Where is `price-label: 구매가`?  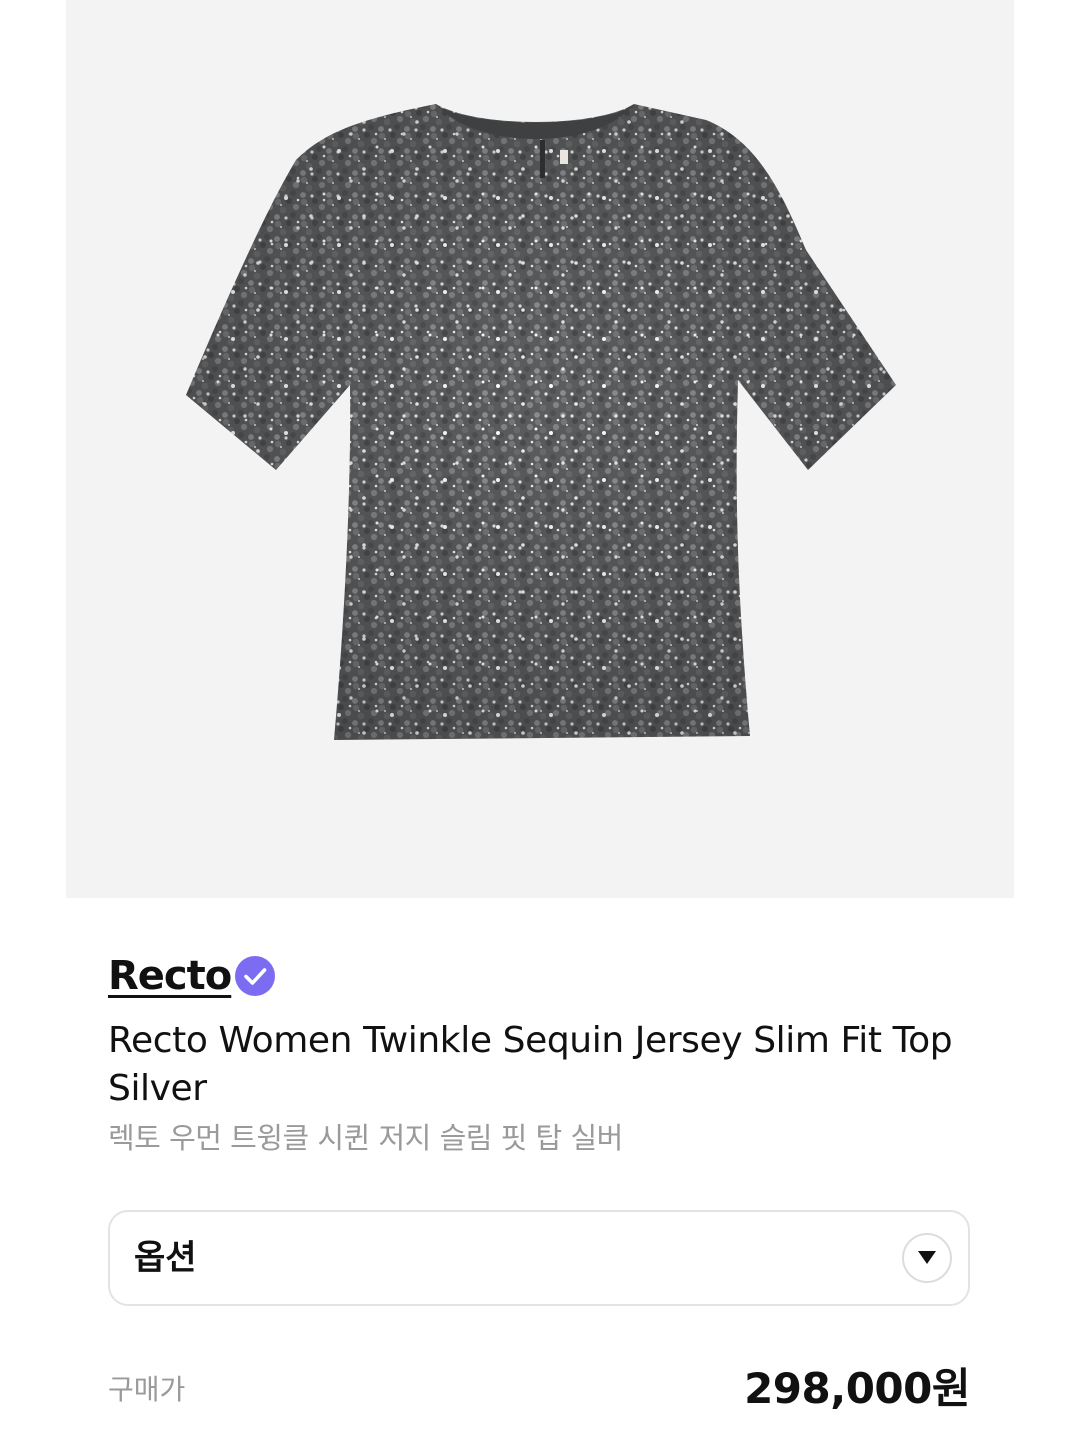
price-label: 구매가 is located at coordinates (147, 1389).